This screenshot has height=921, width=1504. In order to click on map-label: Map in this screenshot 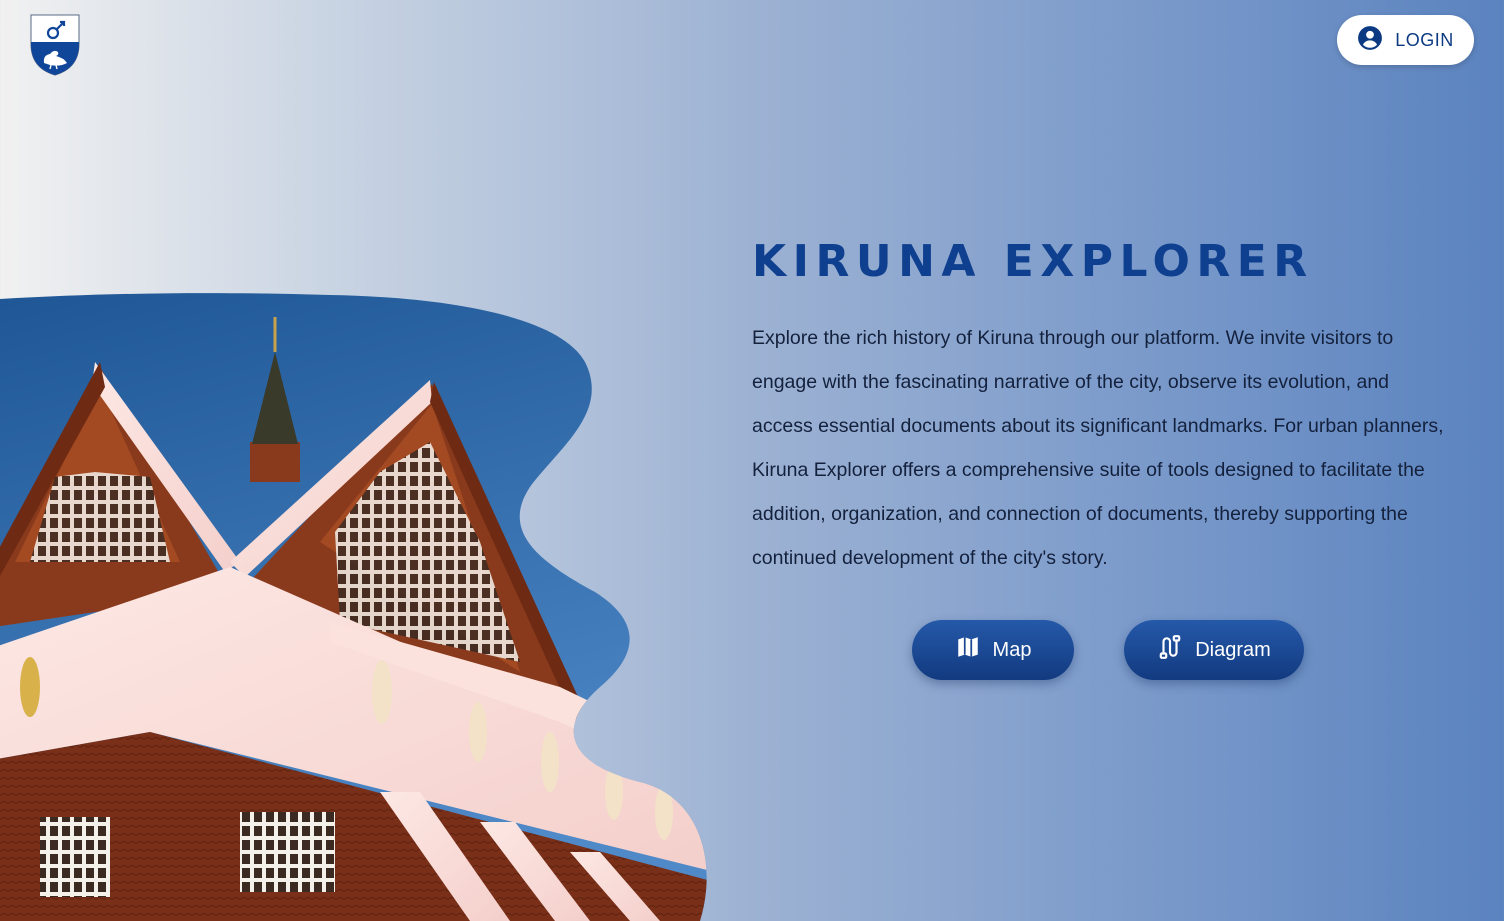, I will do `click(1012, 649)`.